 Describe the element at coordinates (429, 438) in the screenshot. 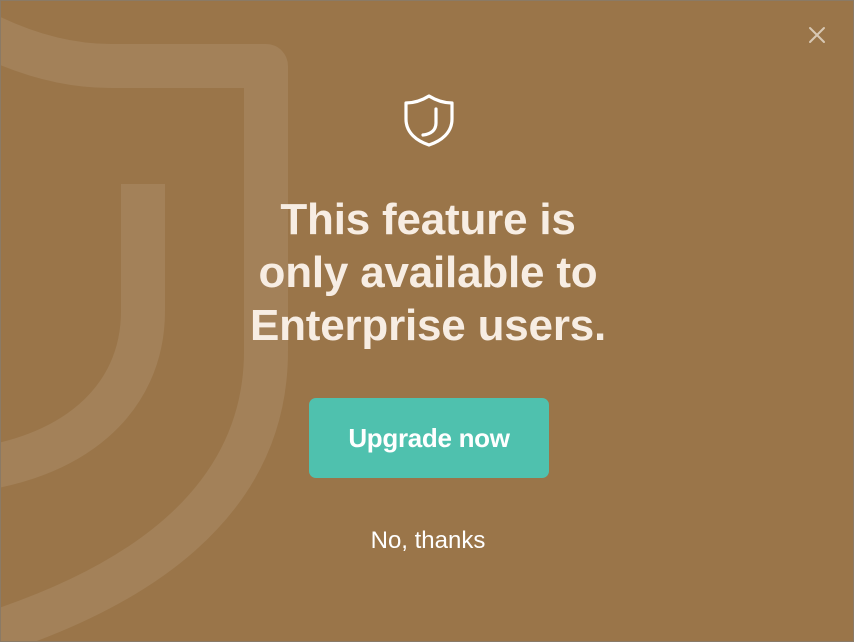

I see `upgrade-now-button: Upgrade now` at that location.